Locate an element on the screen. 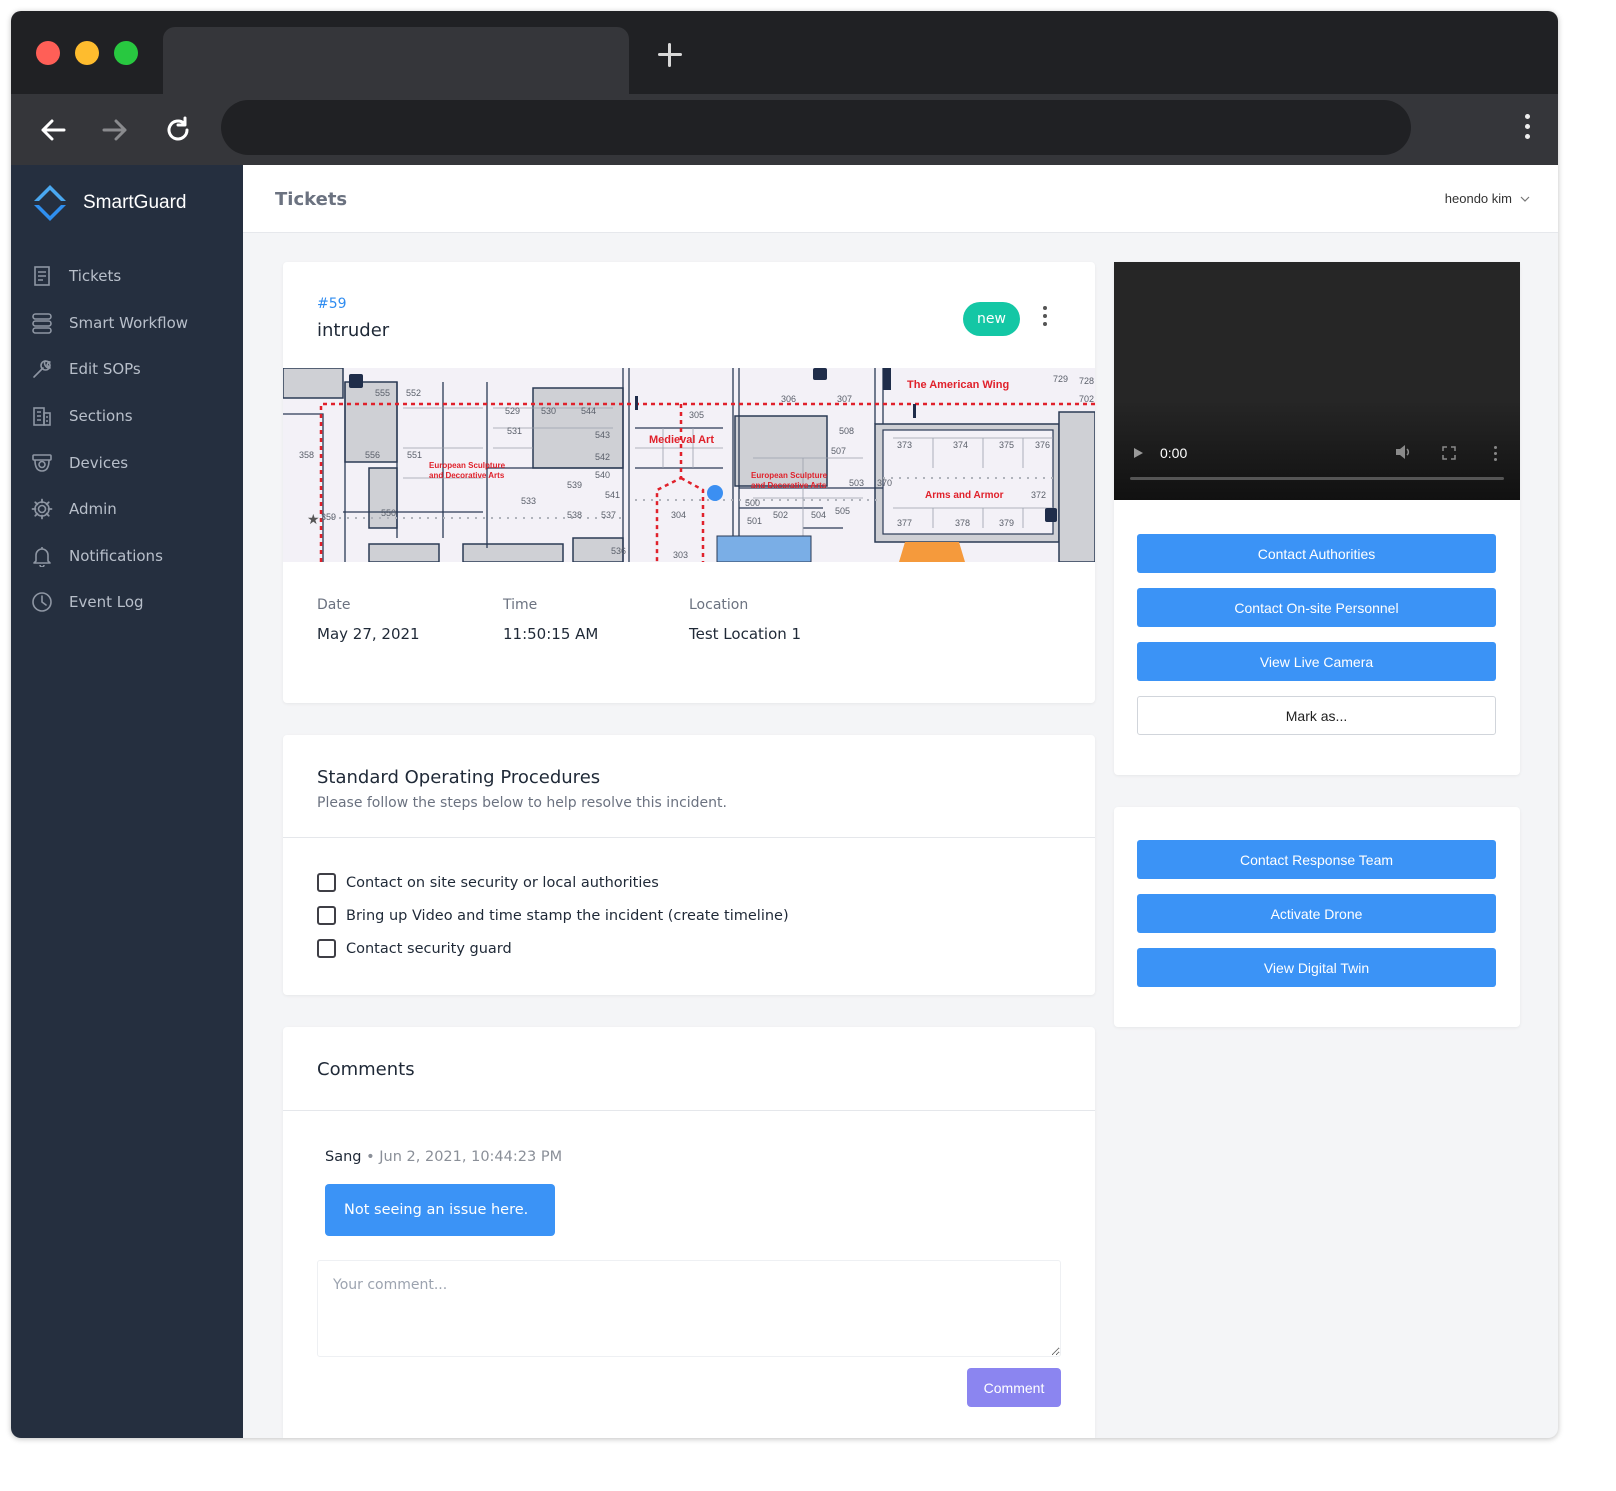 The image size is (1616, 1491). sidebar-item-edit-sops: Edit SOPs is located at coordinates (127, 369).